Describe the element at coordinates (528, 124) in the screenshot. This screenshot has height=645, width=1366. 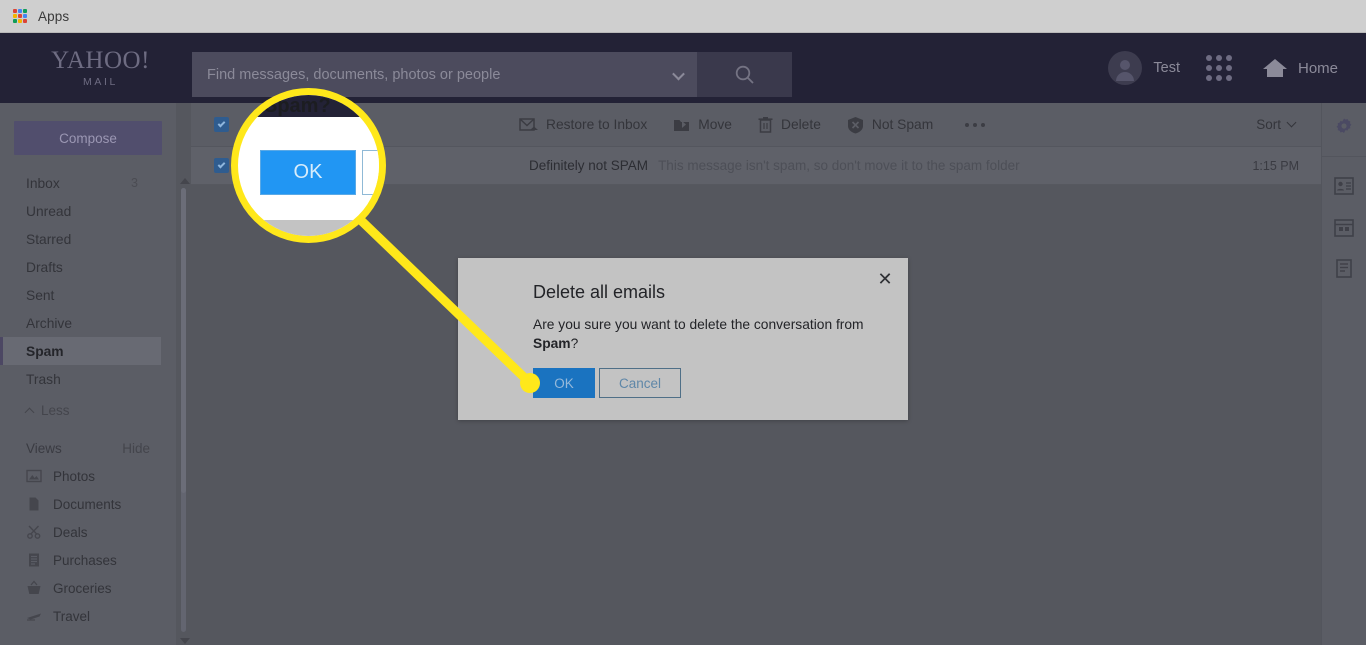
I see `restore-to-inbox-icon` at that location.